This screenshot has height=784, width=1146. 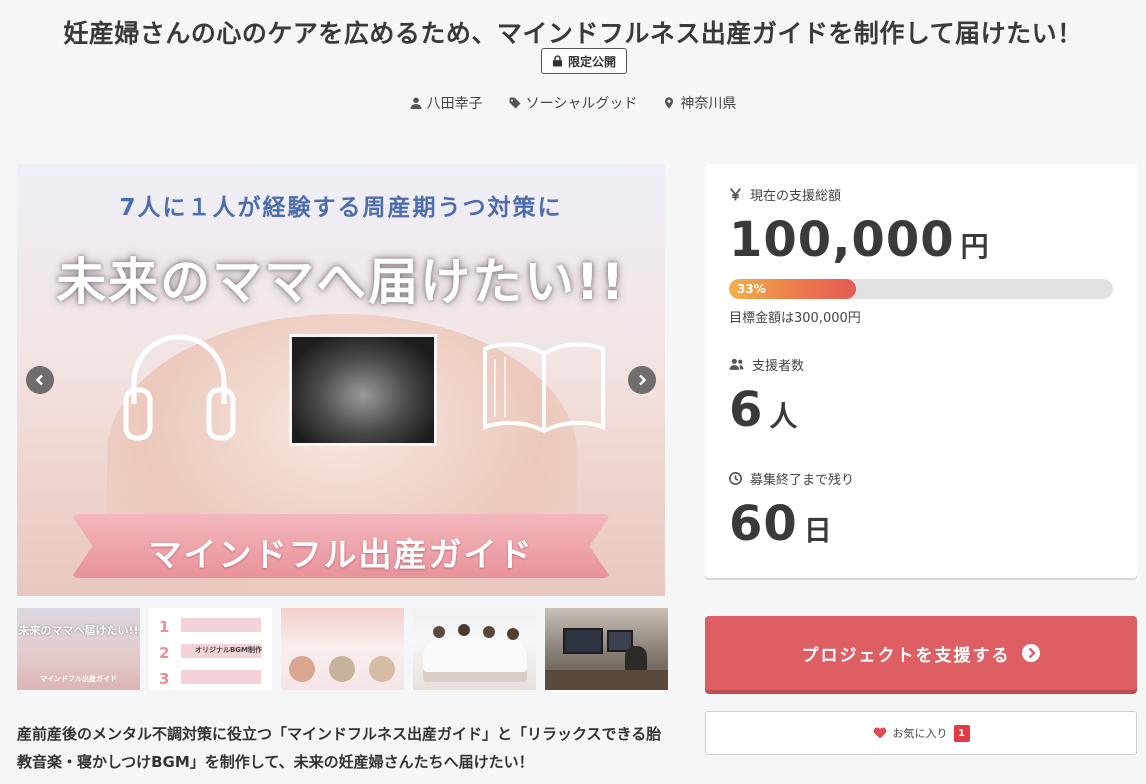 What do you see at coordinates (961, 733) in the screenshot?
I see `favorite-count-badge: 1` at bounding box center [961, 733].